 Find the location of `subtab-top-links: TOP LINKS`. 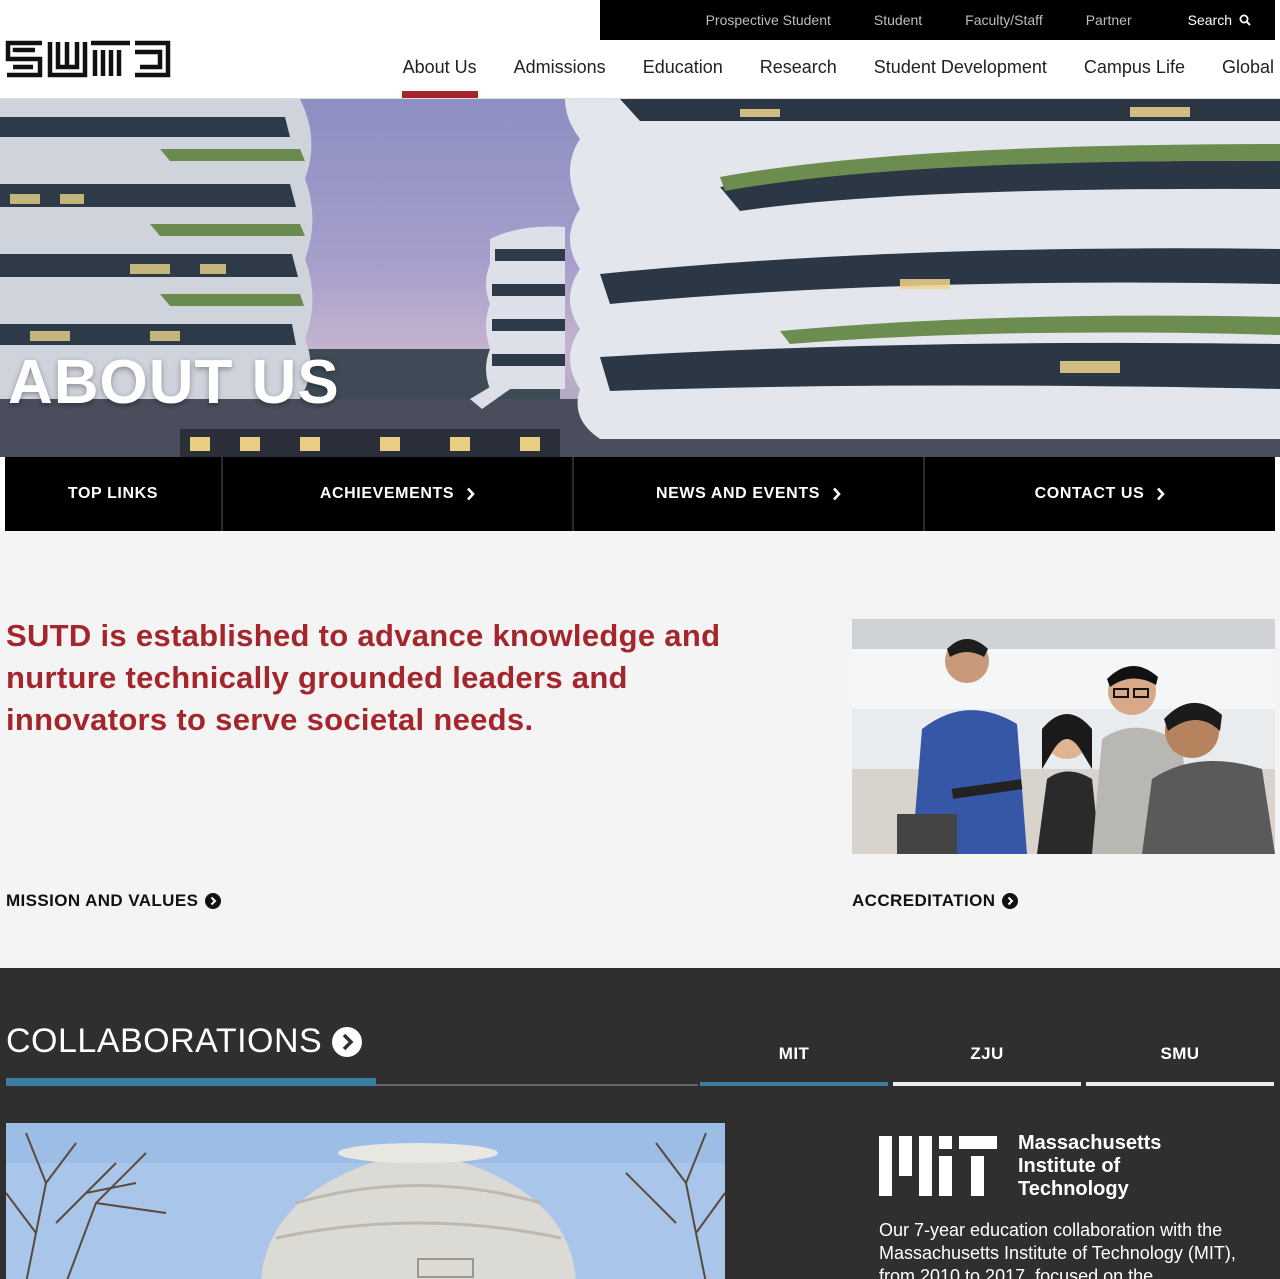

subtab-top-links: TOP LINKS is located at coordinates (114, 494).